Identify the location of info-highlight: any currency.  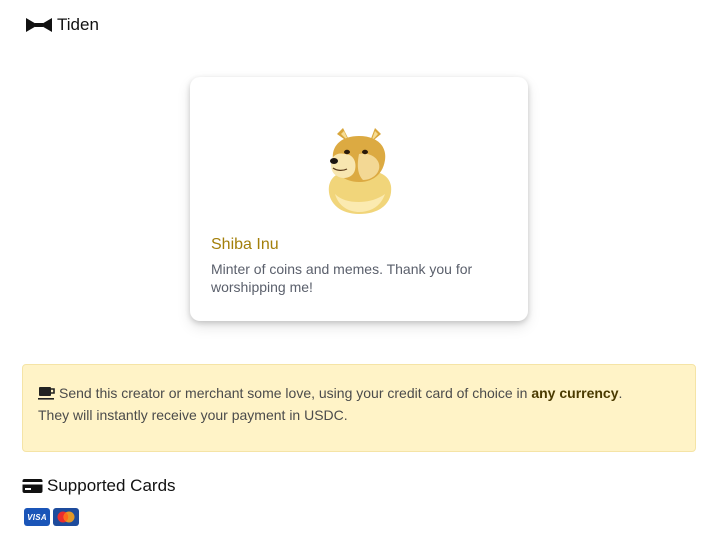
(575, 393).